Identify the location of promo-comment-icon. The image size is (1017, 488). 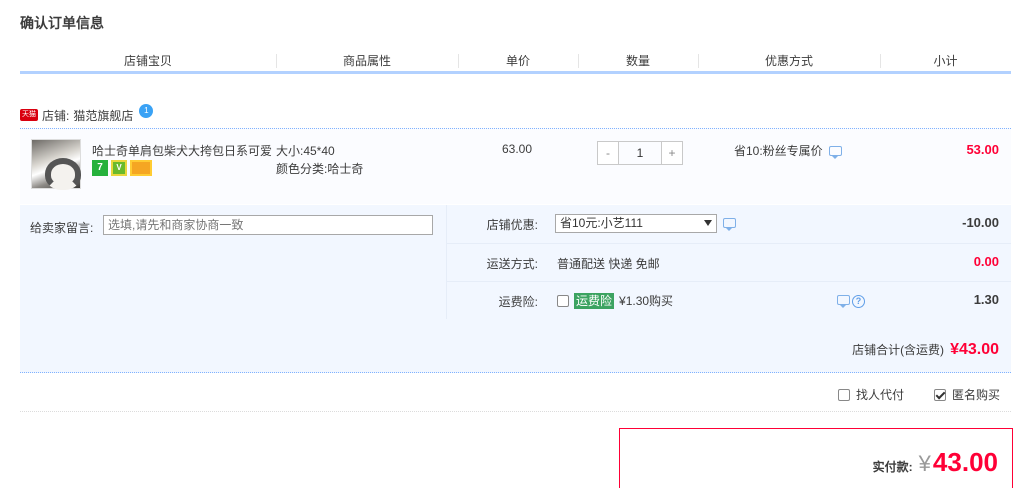
(835, 152).